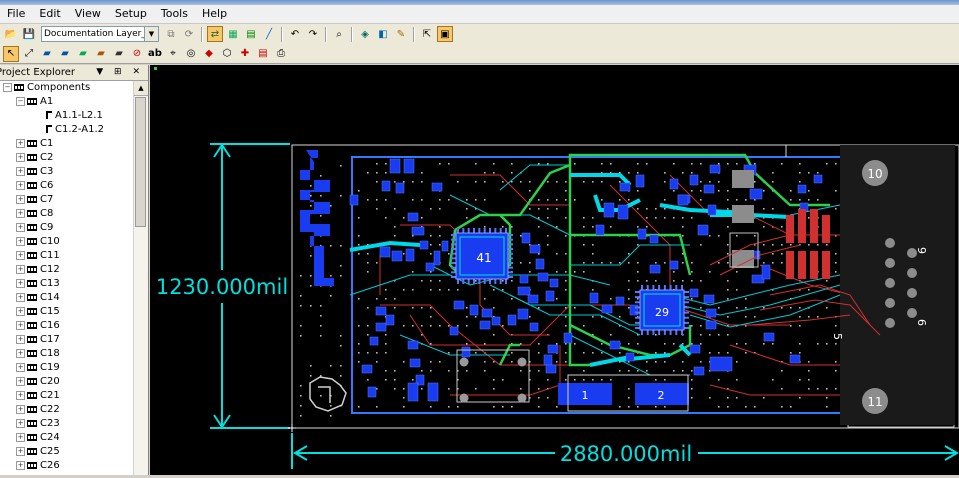 The width and height of the screenshot is (959, 478). Describe the element at coordinates (83, 54) in the screenshot. I see `layer-c-icon: ▰` at that location.